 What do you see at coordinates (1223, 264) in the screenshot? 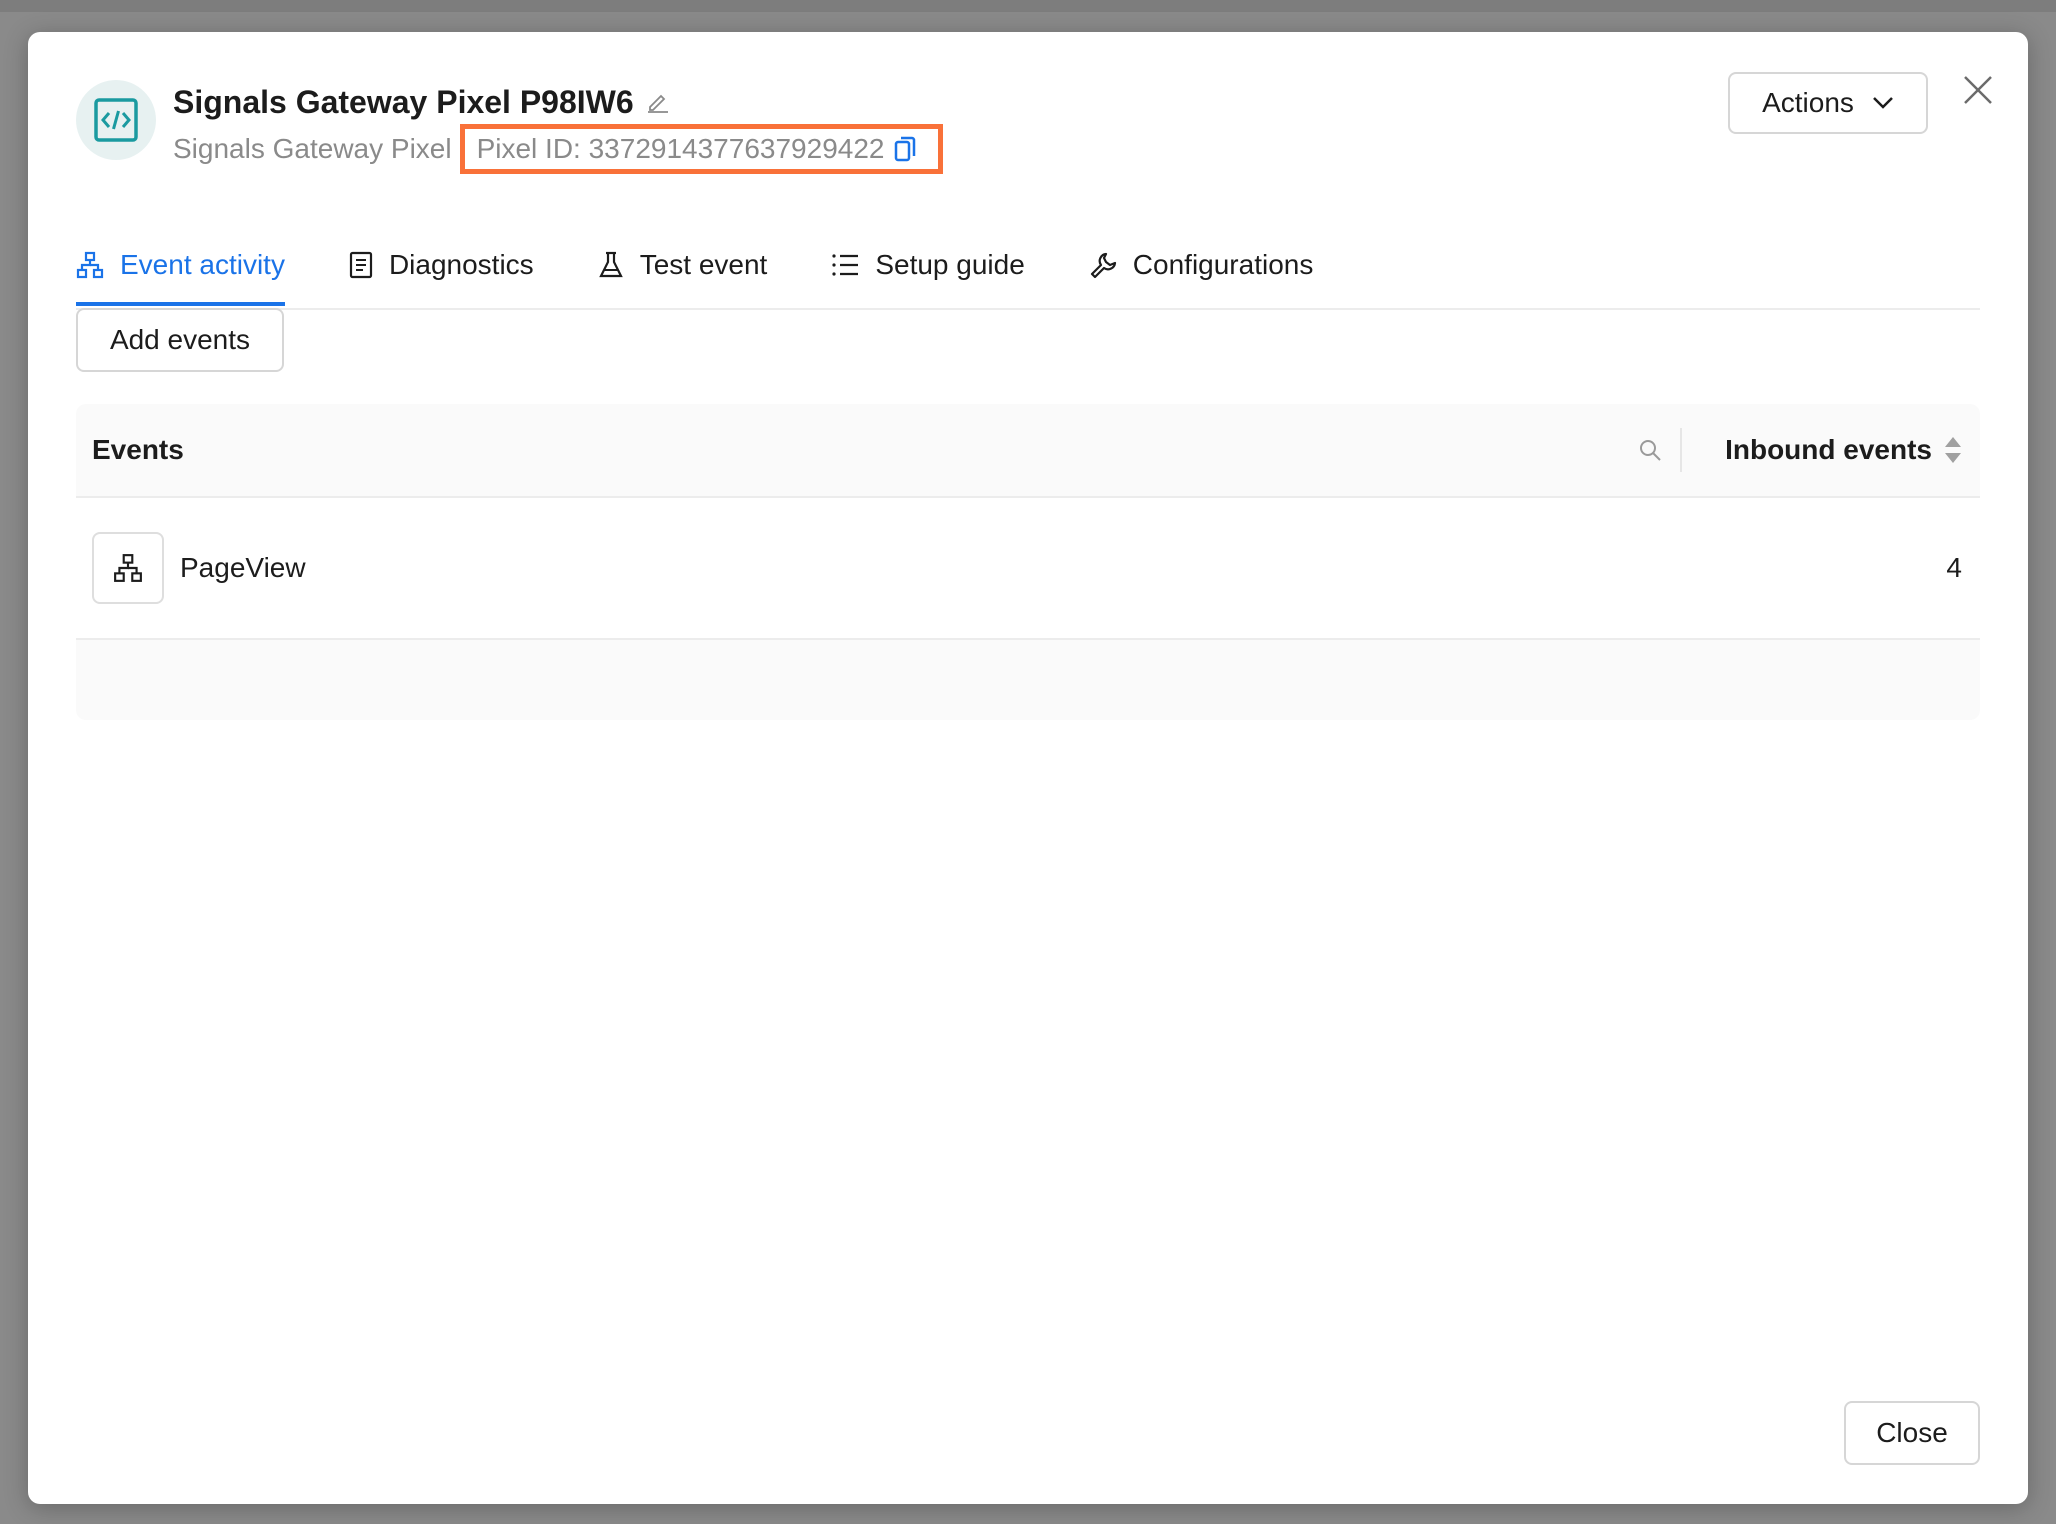
I see `tab-label: Configurations` at bounding box center [1223, 264].